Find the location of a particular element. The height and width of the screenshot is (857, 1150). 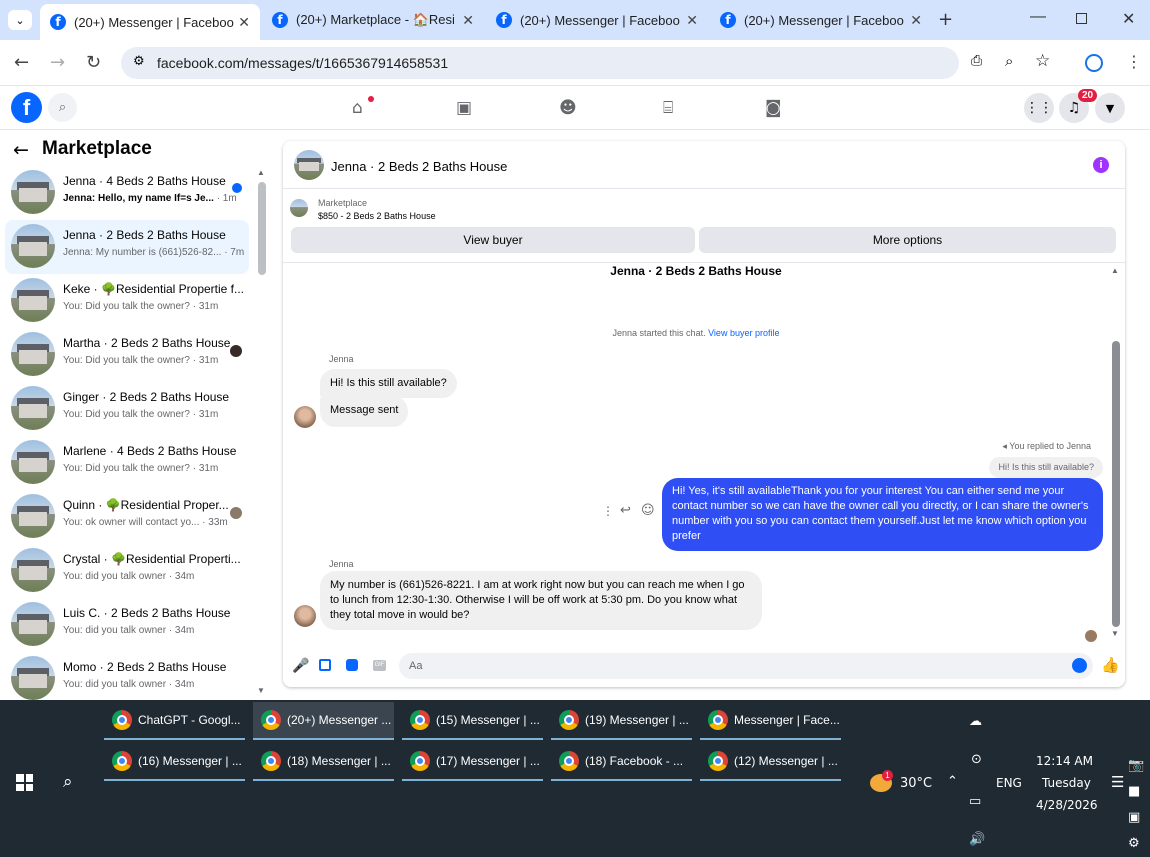

install-app-icon: ⎙ is located at coordinates (976, 61).